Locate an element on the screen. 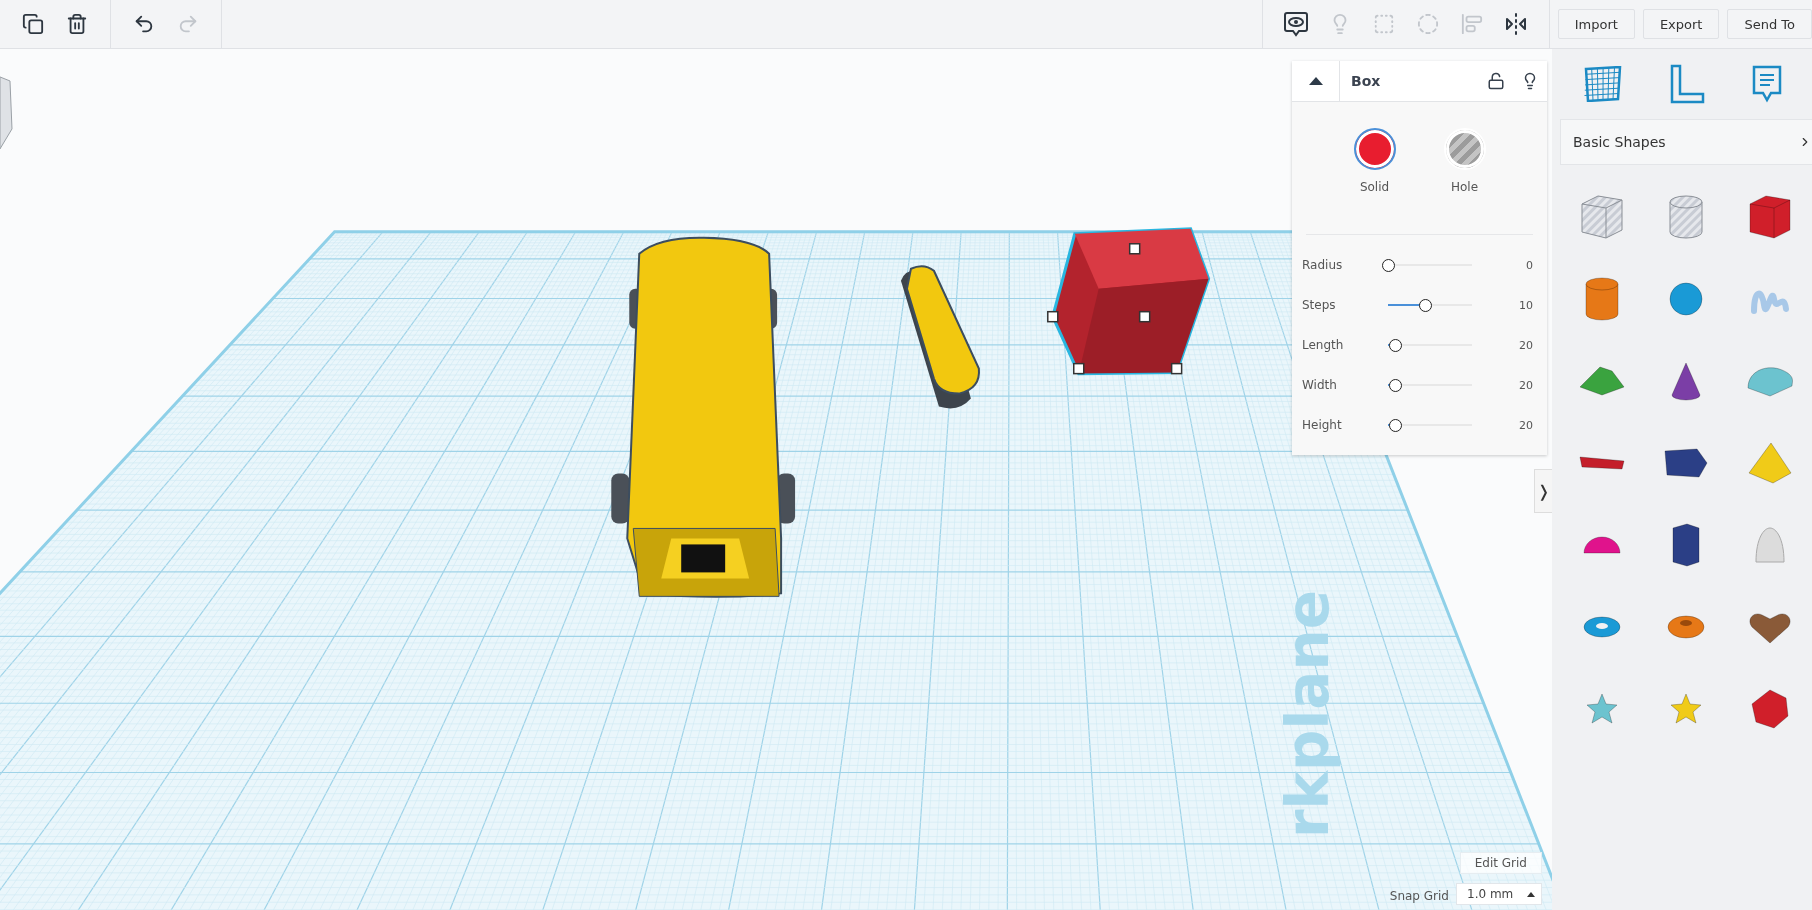 This screenshot has width=1812, height=910. snap-grid-label: Snap Grid is located at coordinates (1419, 896).